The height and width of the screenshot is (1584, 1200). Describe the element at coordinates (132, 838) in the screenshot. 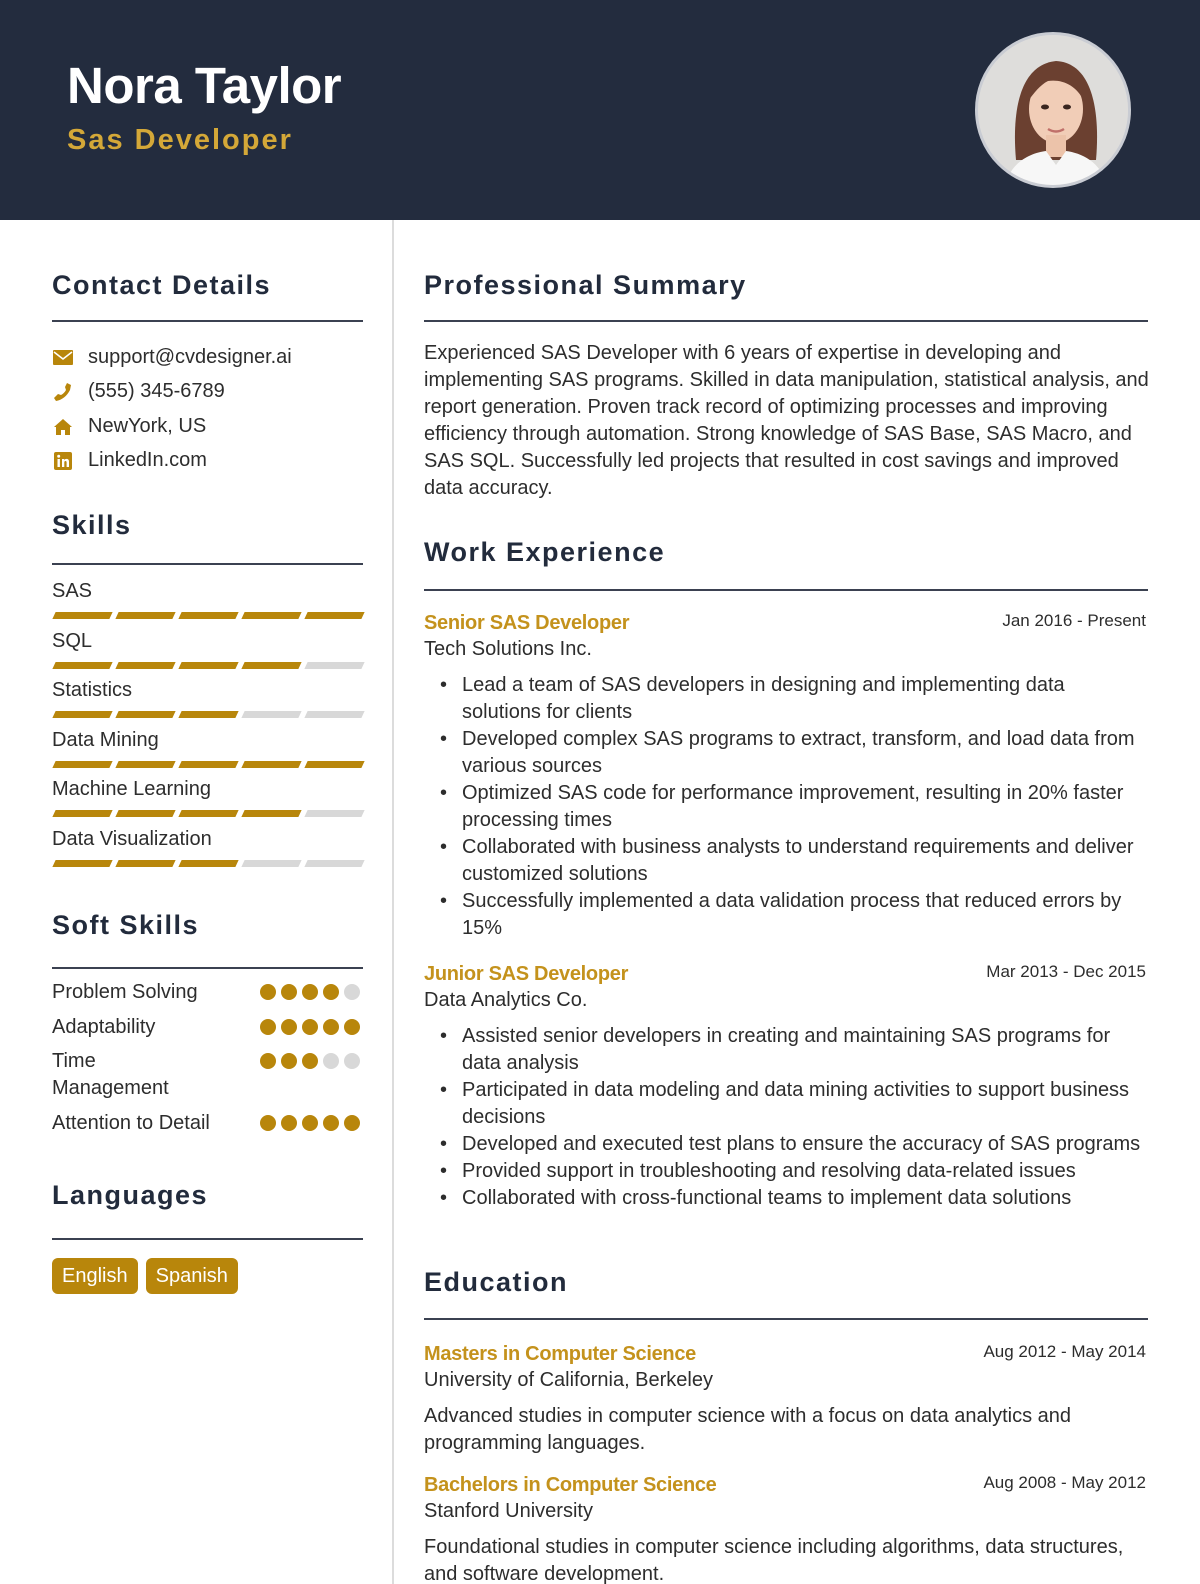

I see `skill-name: Data Visualization` at that location.